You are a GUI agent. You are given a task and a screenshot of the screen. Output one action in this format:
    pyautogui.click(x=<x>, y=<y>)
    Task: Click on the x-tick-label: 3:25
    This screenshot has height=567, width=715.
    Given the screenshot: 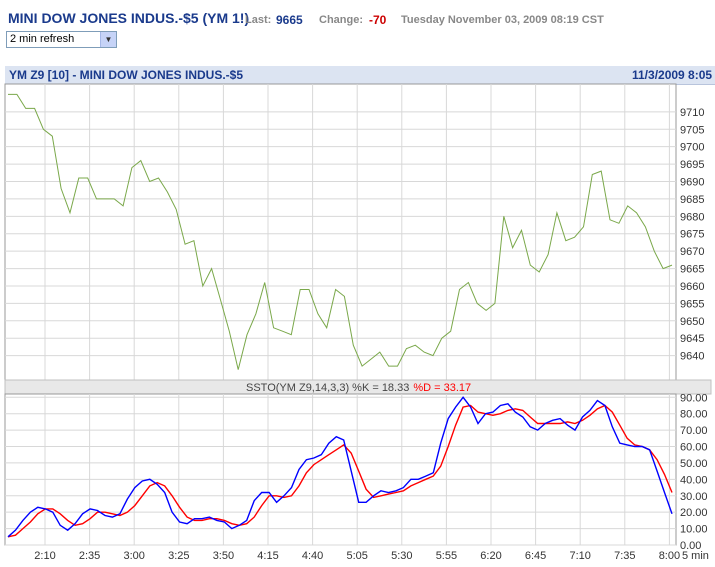 What is the action you would take?
    pyautogui.click(x=178, y=556)
    